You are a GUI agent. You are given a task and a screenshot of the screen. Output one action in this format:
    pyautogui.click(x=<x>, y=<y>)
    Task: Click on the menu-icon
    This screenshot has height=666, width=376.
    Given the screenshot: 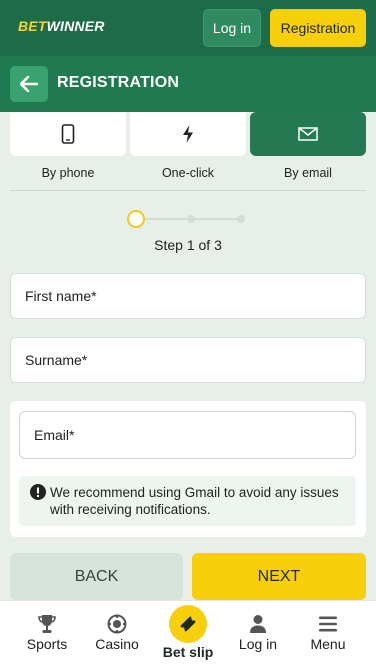 What is the action you would take?
    pyautogui.click(x=328, y=624)
    